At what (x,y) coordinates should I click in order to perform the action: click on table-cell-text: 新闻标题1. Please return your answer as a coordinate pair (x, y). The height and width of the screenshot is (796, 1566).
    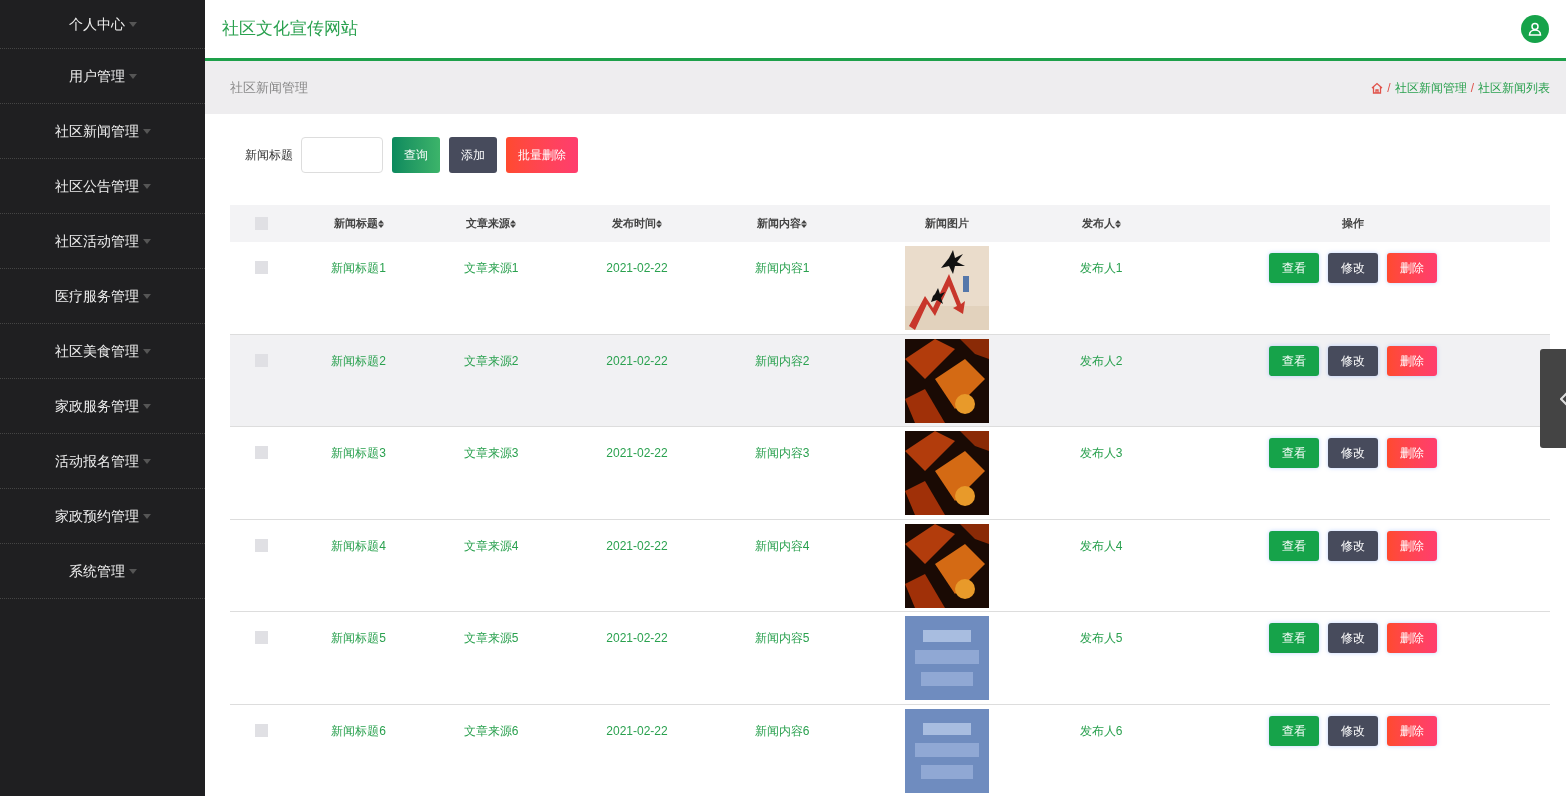
    Looking at the image, I should click on (358, 268).